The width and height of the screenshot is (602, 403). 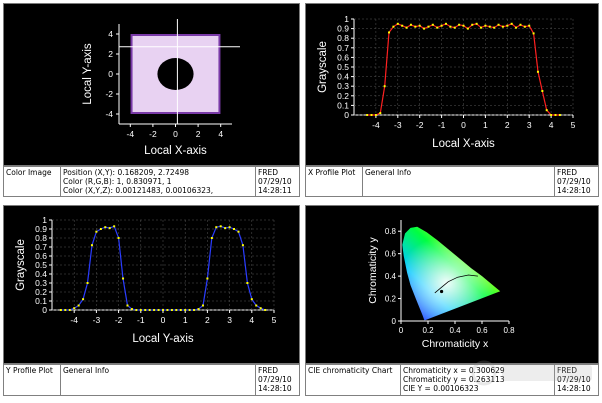 I want to click on date-label: 07/29/10, so click(x=275, y=181).